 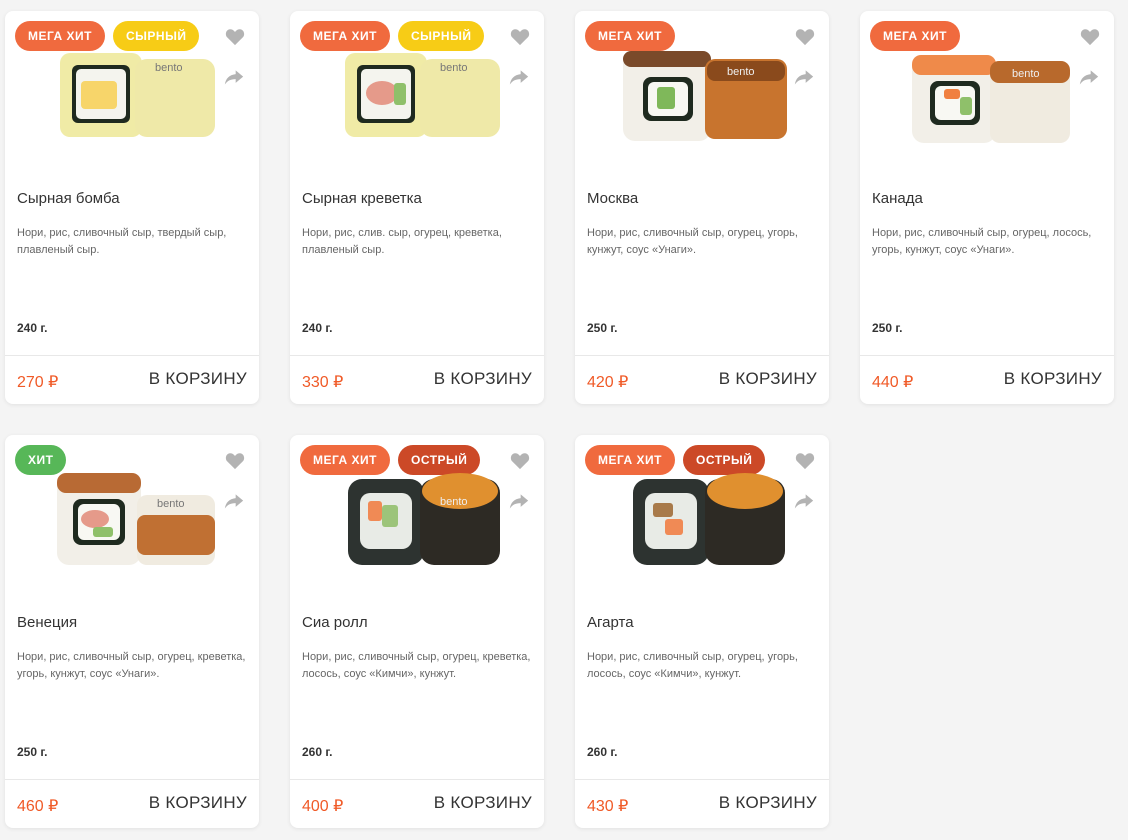 I want to click on product-name: Агарта, so click(x=610, y=622).